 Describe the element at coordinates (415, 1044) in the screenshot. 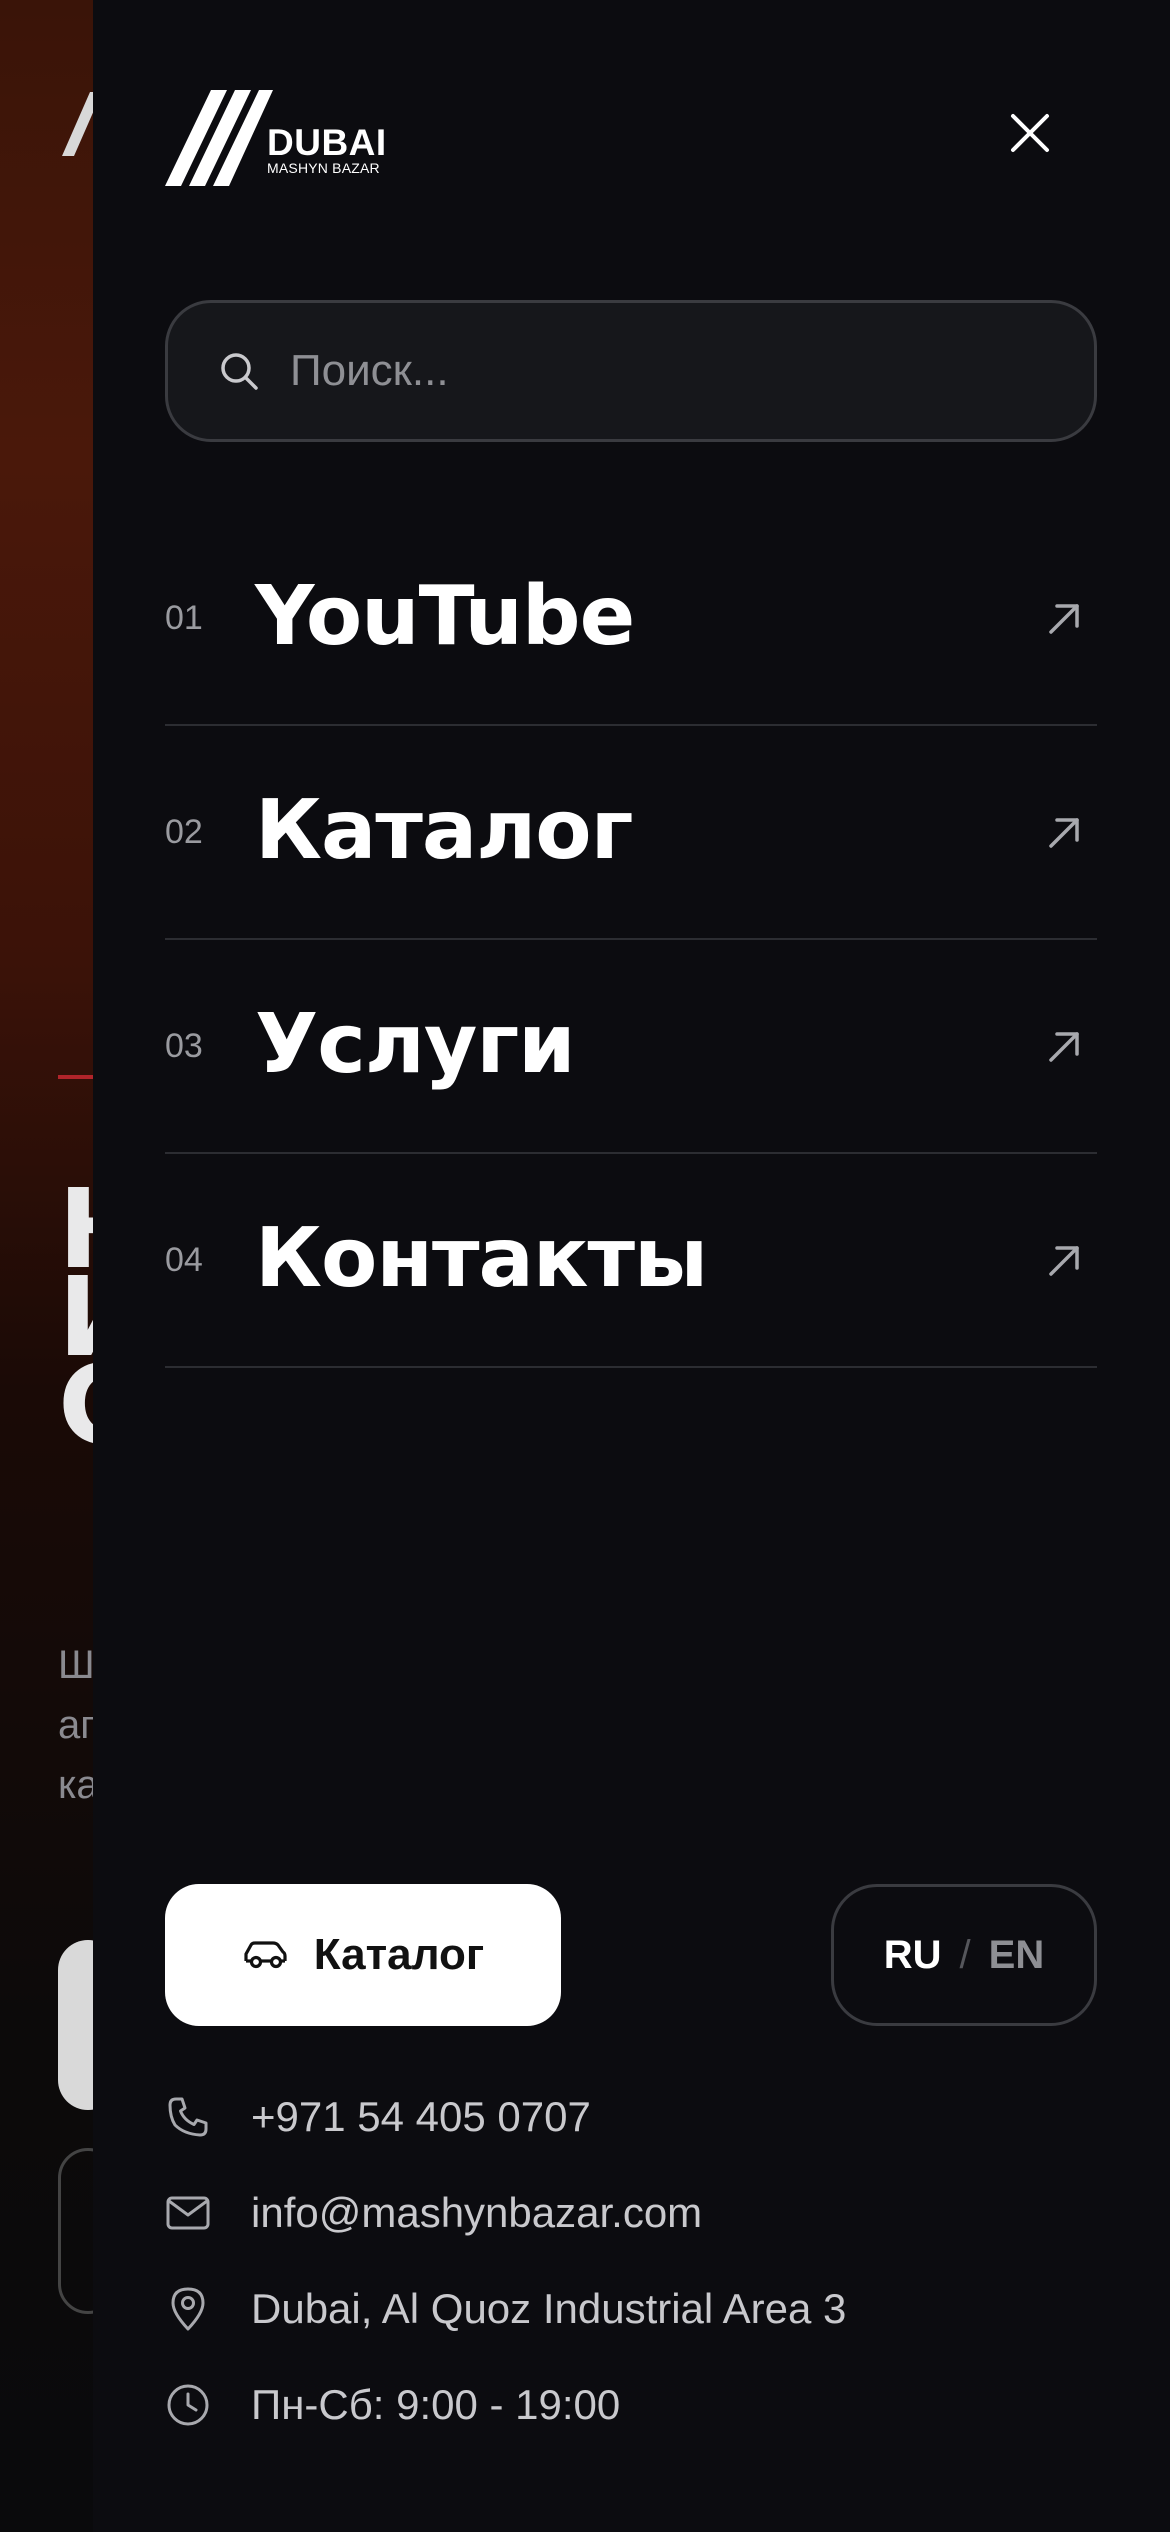

I see `nav-item-label: Услуги` at that location.